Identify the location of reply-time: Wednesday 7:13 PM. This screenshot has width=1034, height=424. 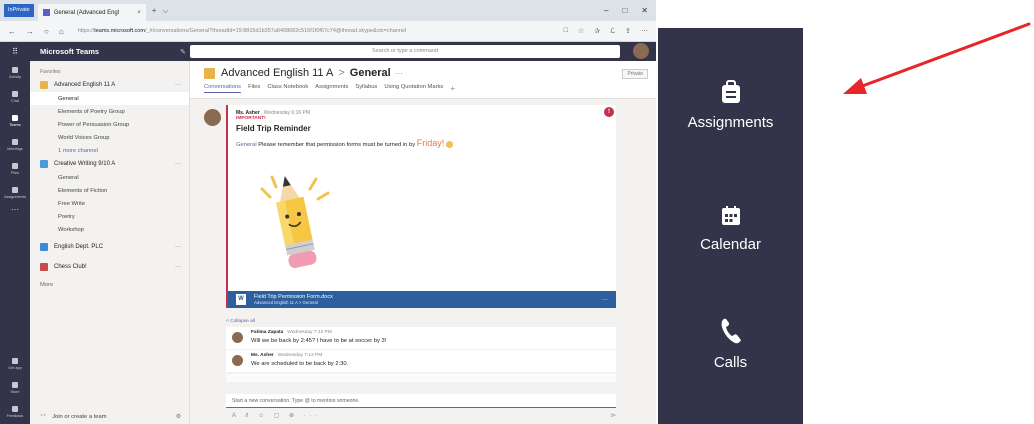
(300, 355).